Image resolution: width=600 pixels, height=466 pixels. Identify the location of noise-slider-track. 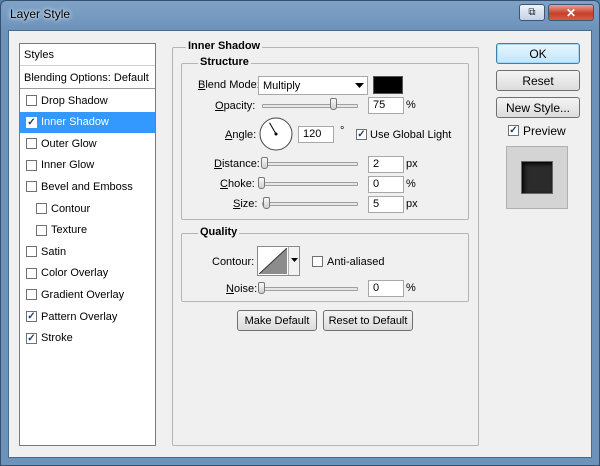
(310, 289).